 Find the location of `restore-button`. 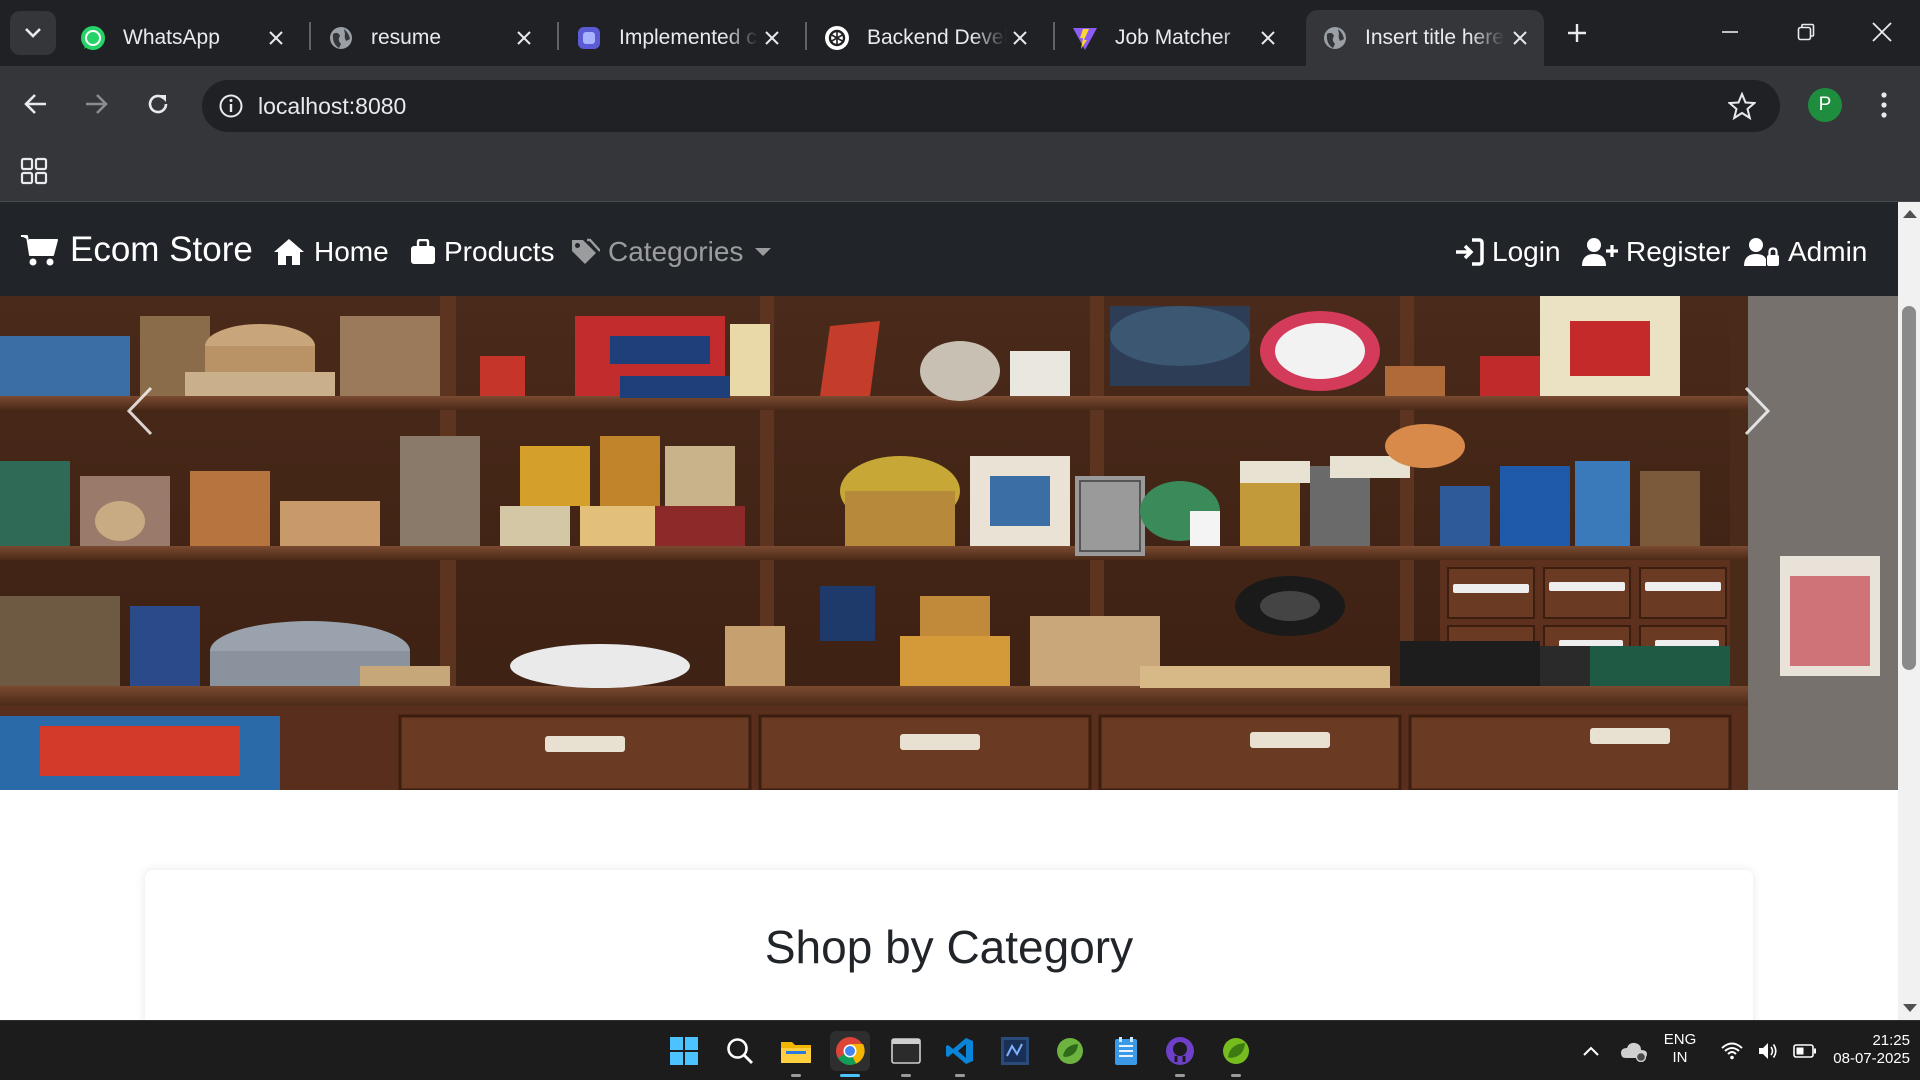

restore-button is located at coordinates (1806, 32).